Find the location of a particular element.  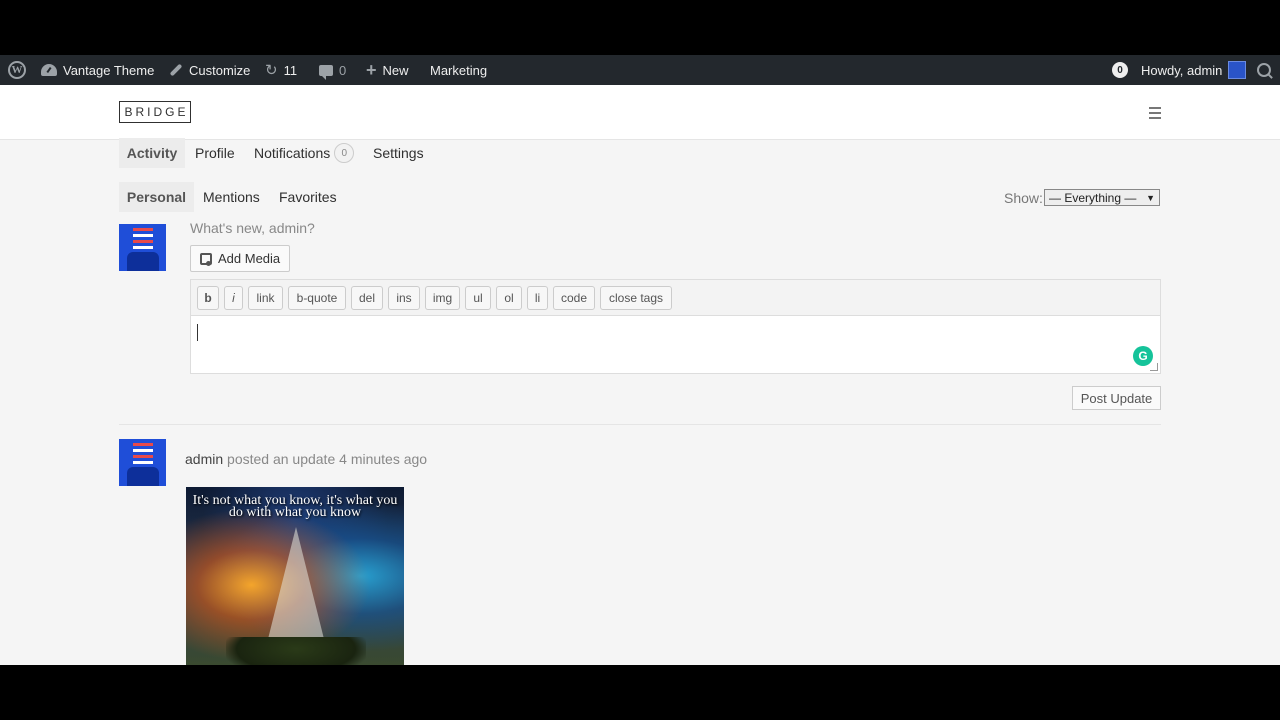

subtab-personal: Personal is located at coordinates (156, 197).